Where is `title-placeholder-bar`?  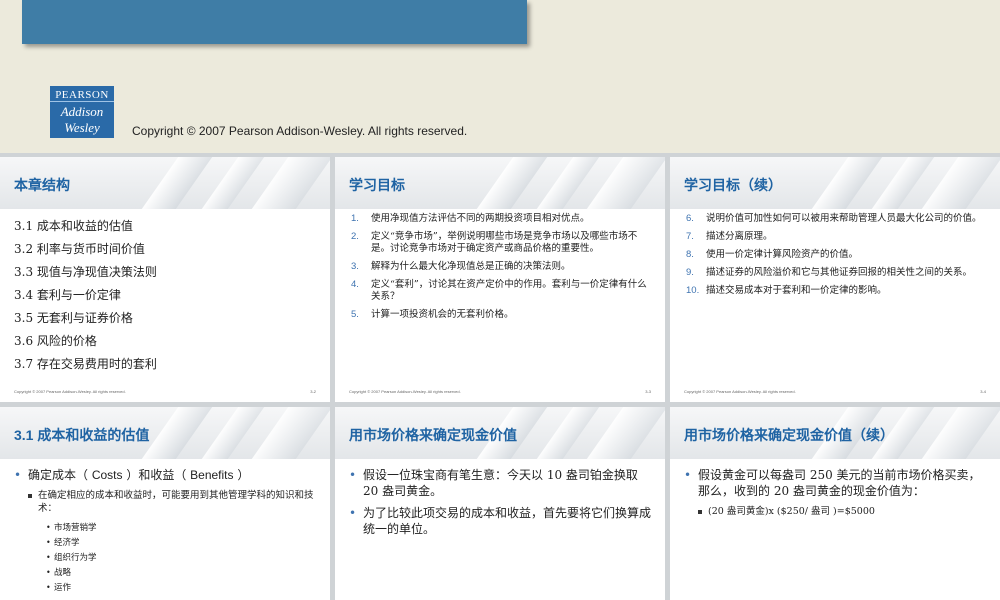 title-placeholder-bar is located at coordinates (274, 22).